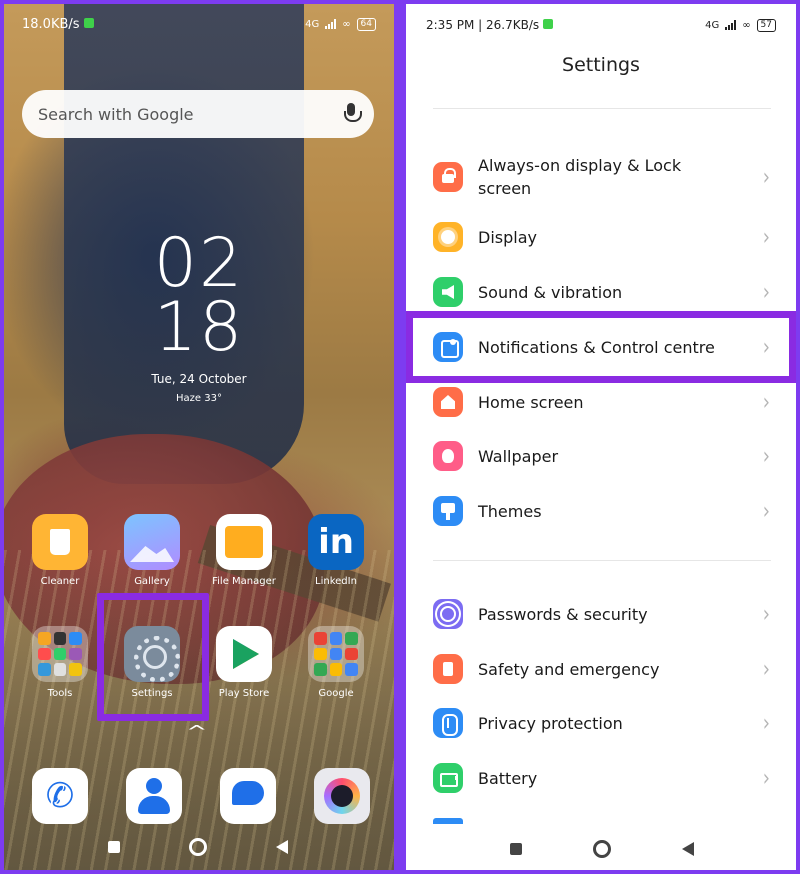 The height and width of the screenshot is (874, 800). I want to click on themes-icon, so click(448, 511).